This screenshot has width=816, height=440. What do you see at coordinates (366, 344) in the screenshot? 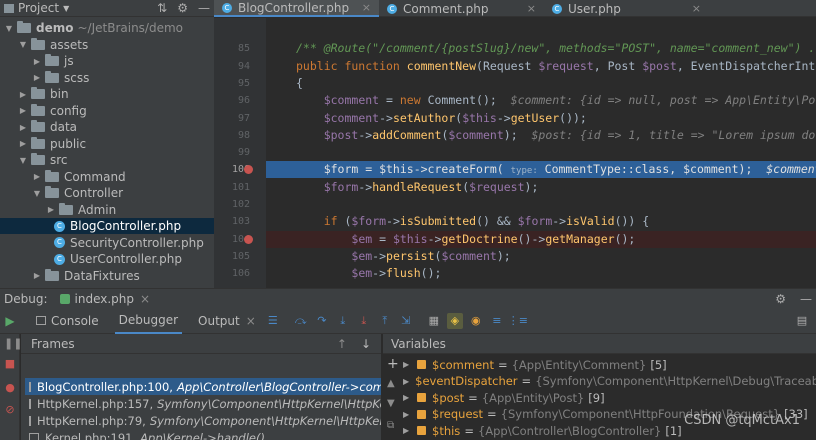
I see `arrow-down-icon: ↓` at bounding box center [366, 344].